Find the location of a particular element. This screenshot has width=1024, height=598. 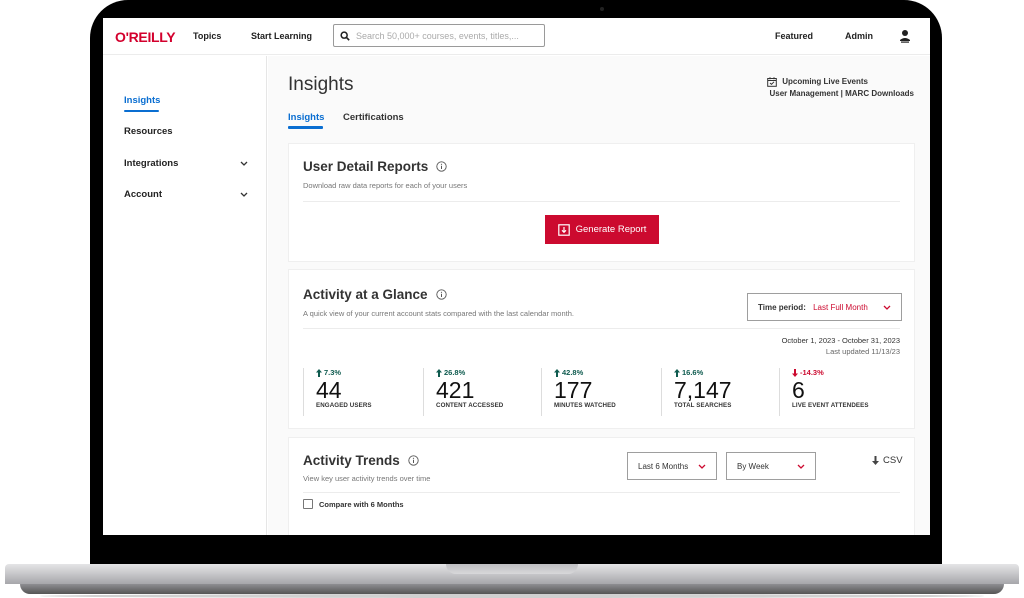

user-icon is located at coordinates (905, 36).